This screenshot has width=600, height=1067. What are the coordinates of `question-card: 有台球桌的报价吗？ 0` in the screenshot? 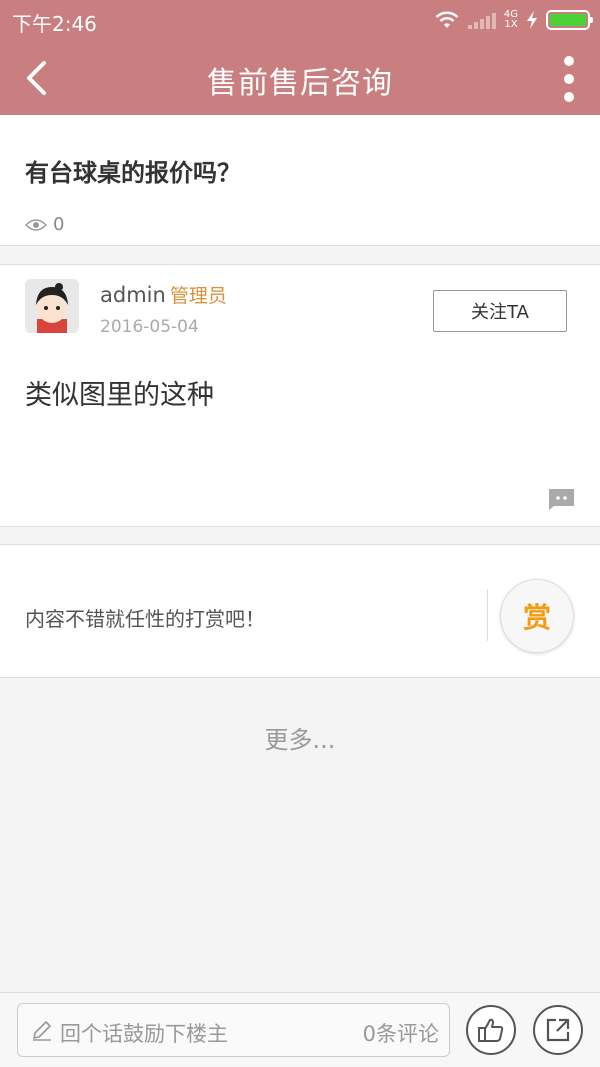 It's located at (300, 180).